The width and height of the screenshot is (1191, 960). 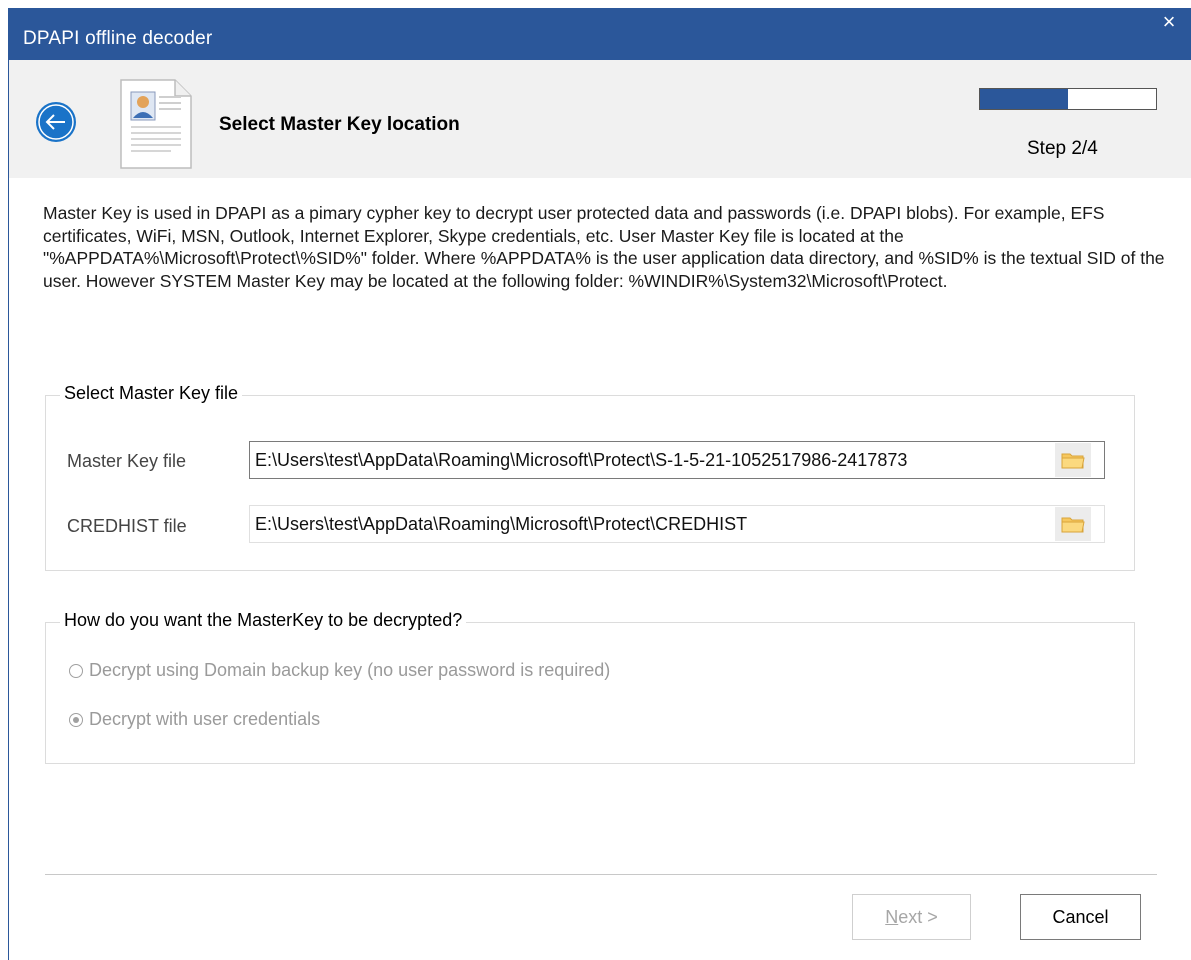 I want to click on radio-label: Decrypt with user credentials, so click(x=205, y=719).